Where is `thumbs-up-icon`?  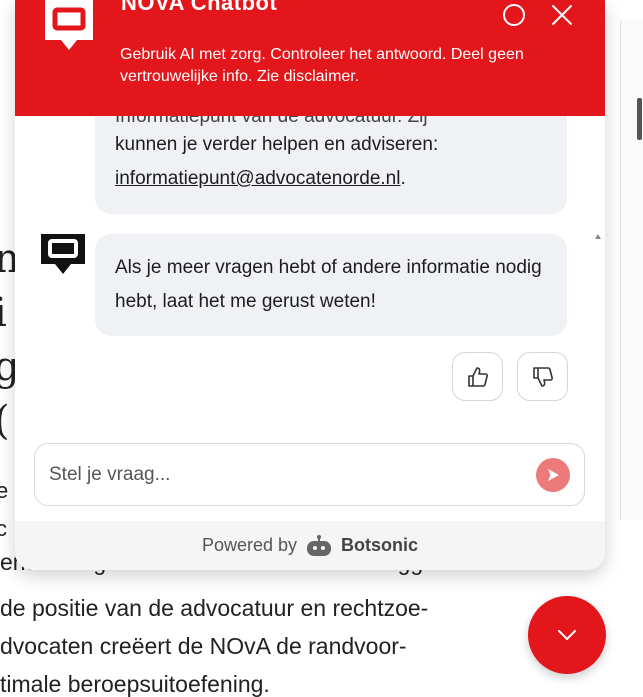 thumbs-up-icon is located at coordinates (477, 376).